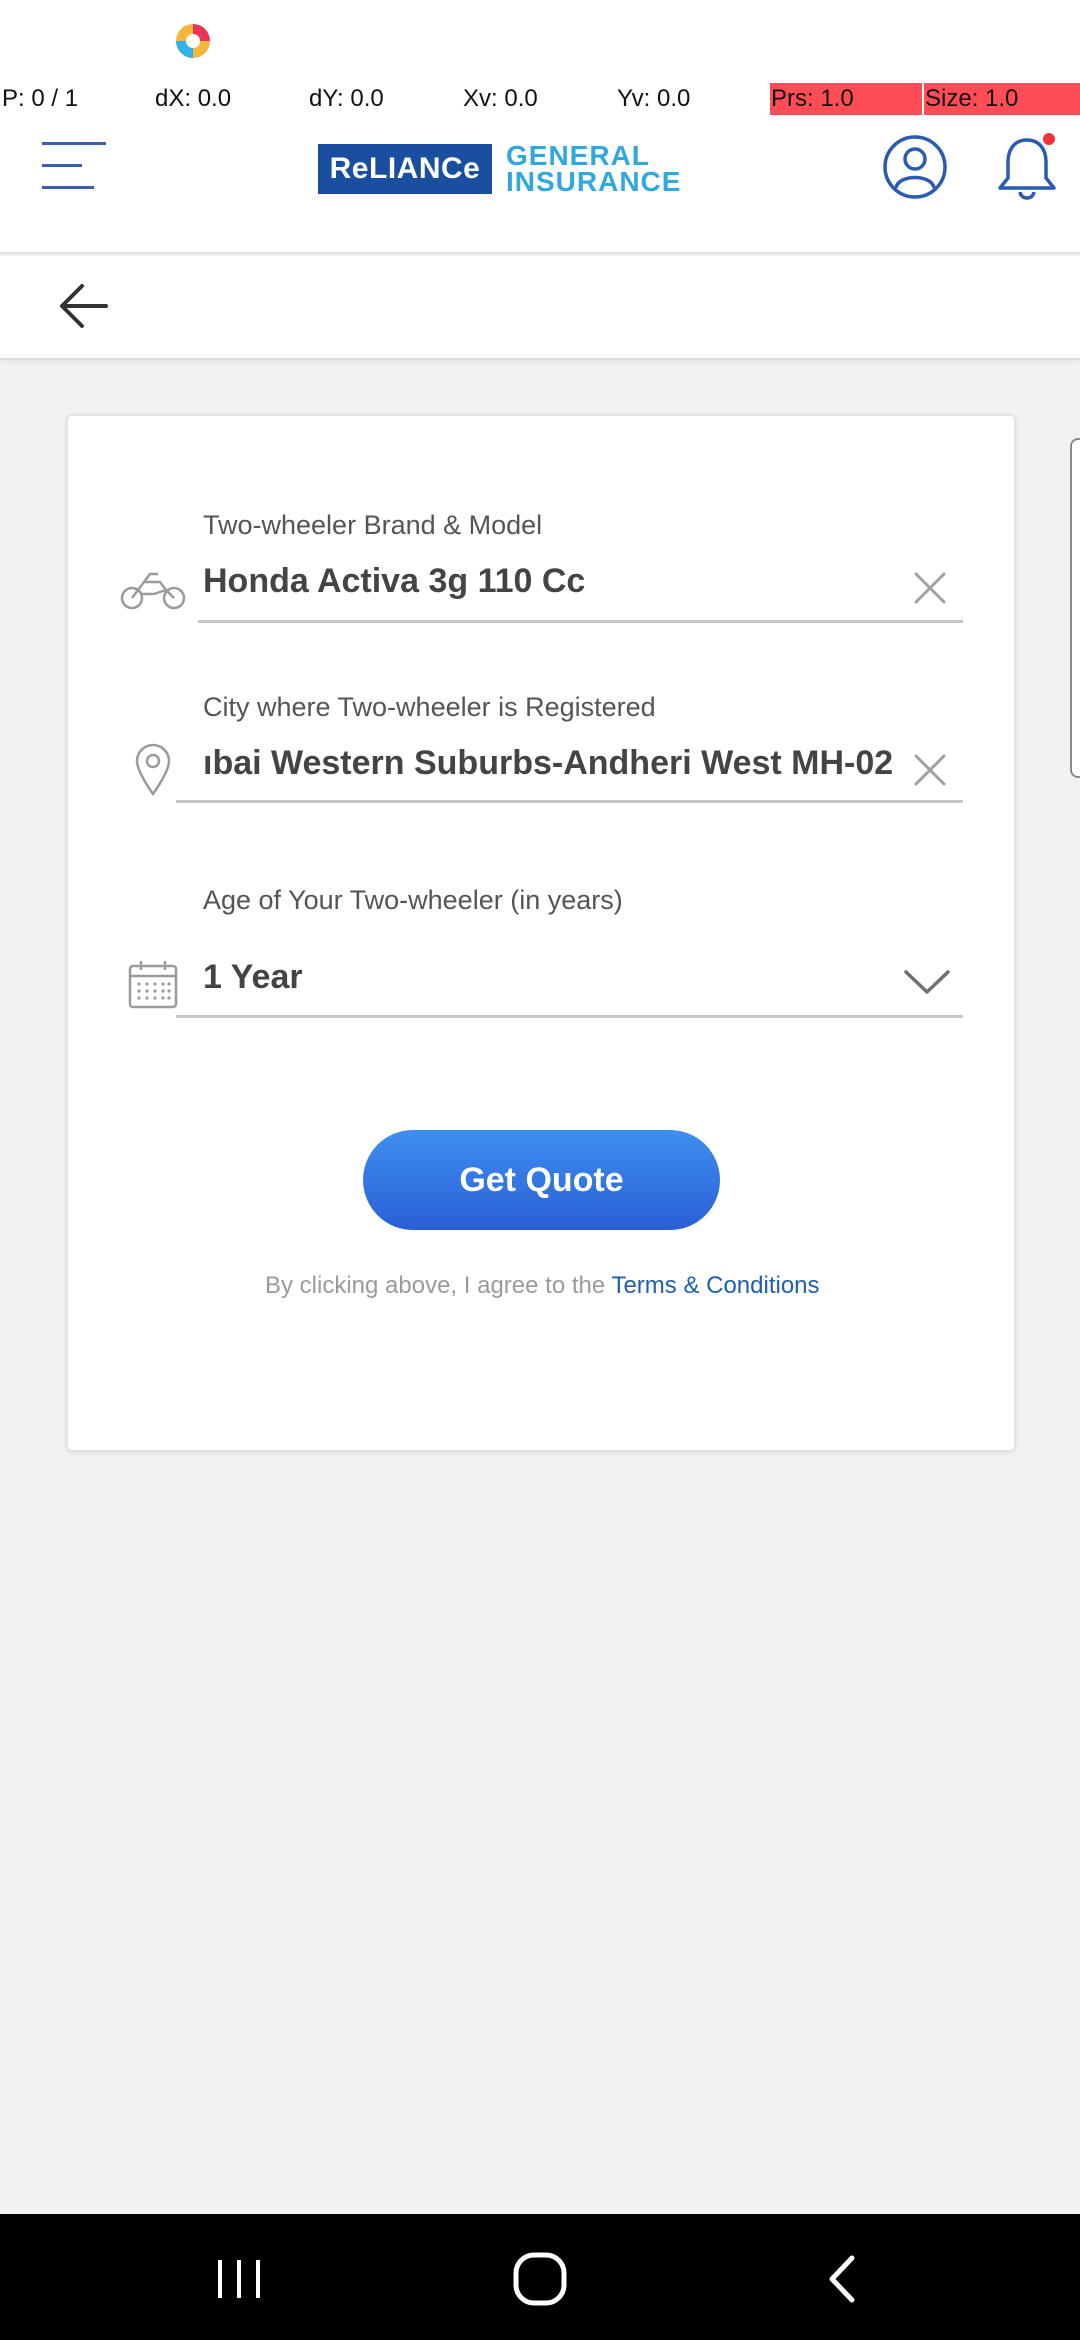 Image resolution: width=1080 pixels, height=2340 pixels. I want to click on status-bar, so click(540, 40).